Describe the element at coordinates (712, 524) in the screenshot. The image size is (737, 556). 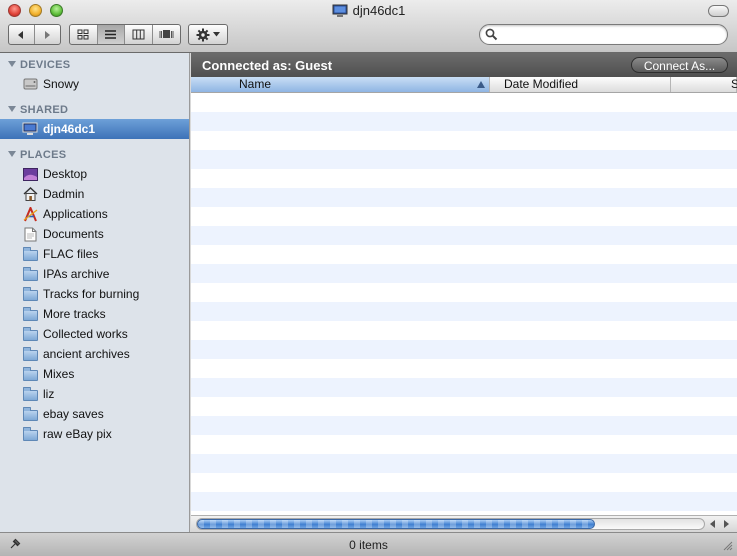
I see `scroll-left-arrow-icon` at that location.